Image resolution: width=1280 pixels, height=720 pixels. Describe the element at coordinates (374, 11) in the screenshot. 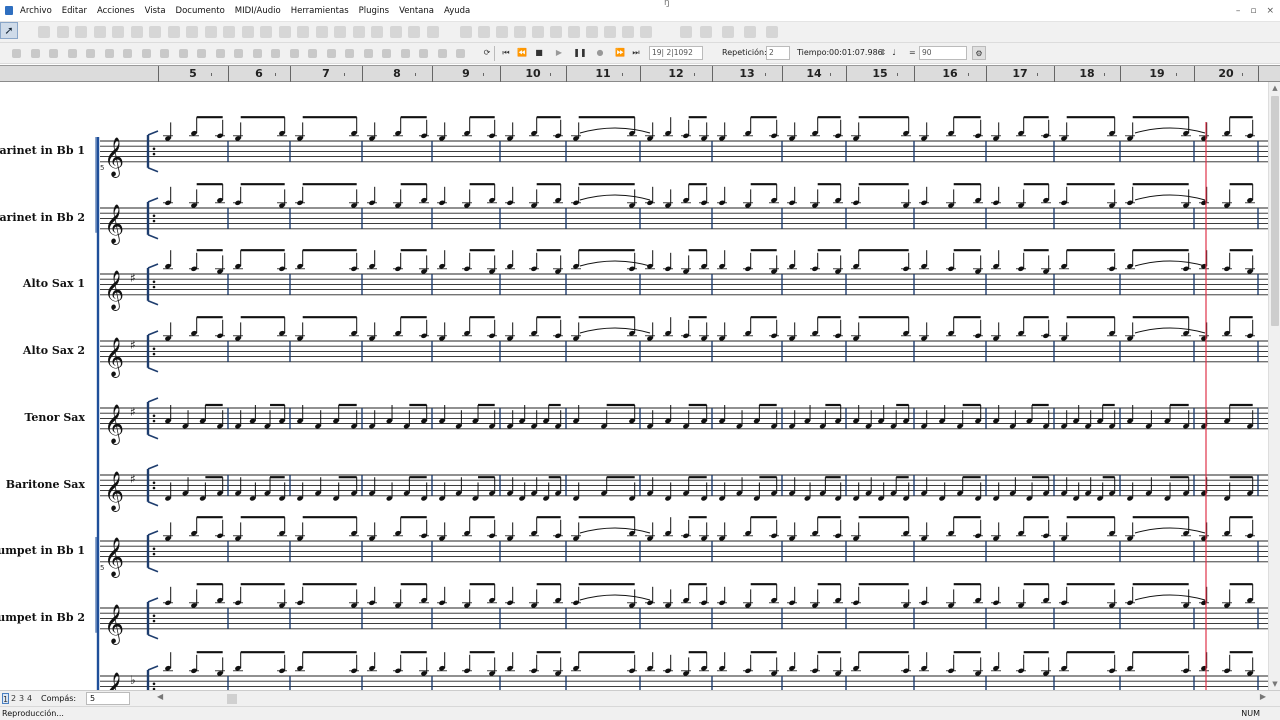

I see `menu-plugins: Plugins` at that location.